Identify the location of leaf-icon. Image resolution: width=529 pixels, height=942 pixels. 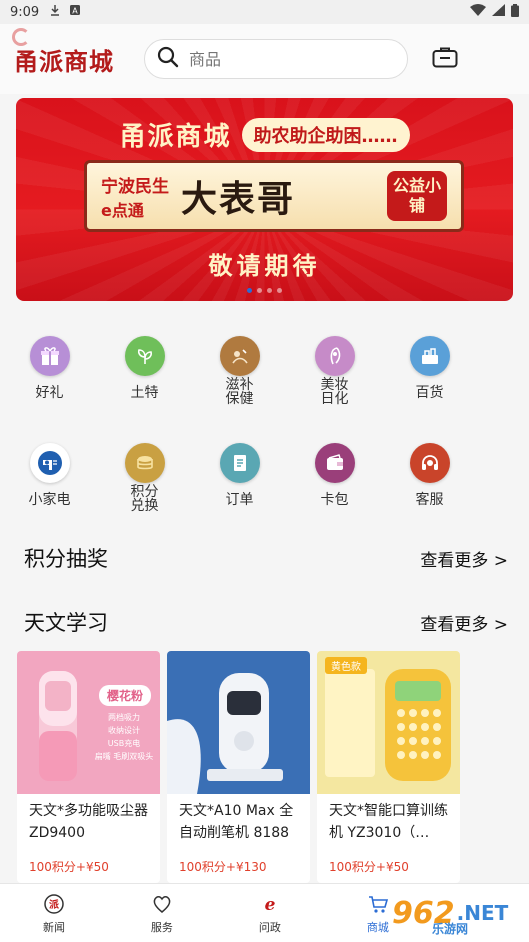
(144, 356).